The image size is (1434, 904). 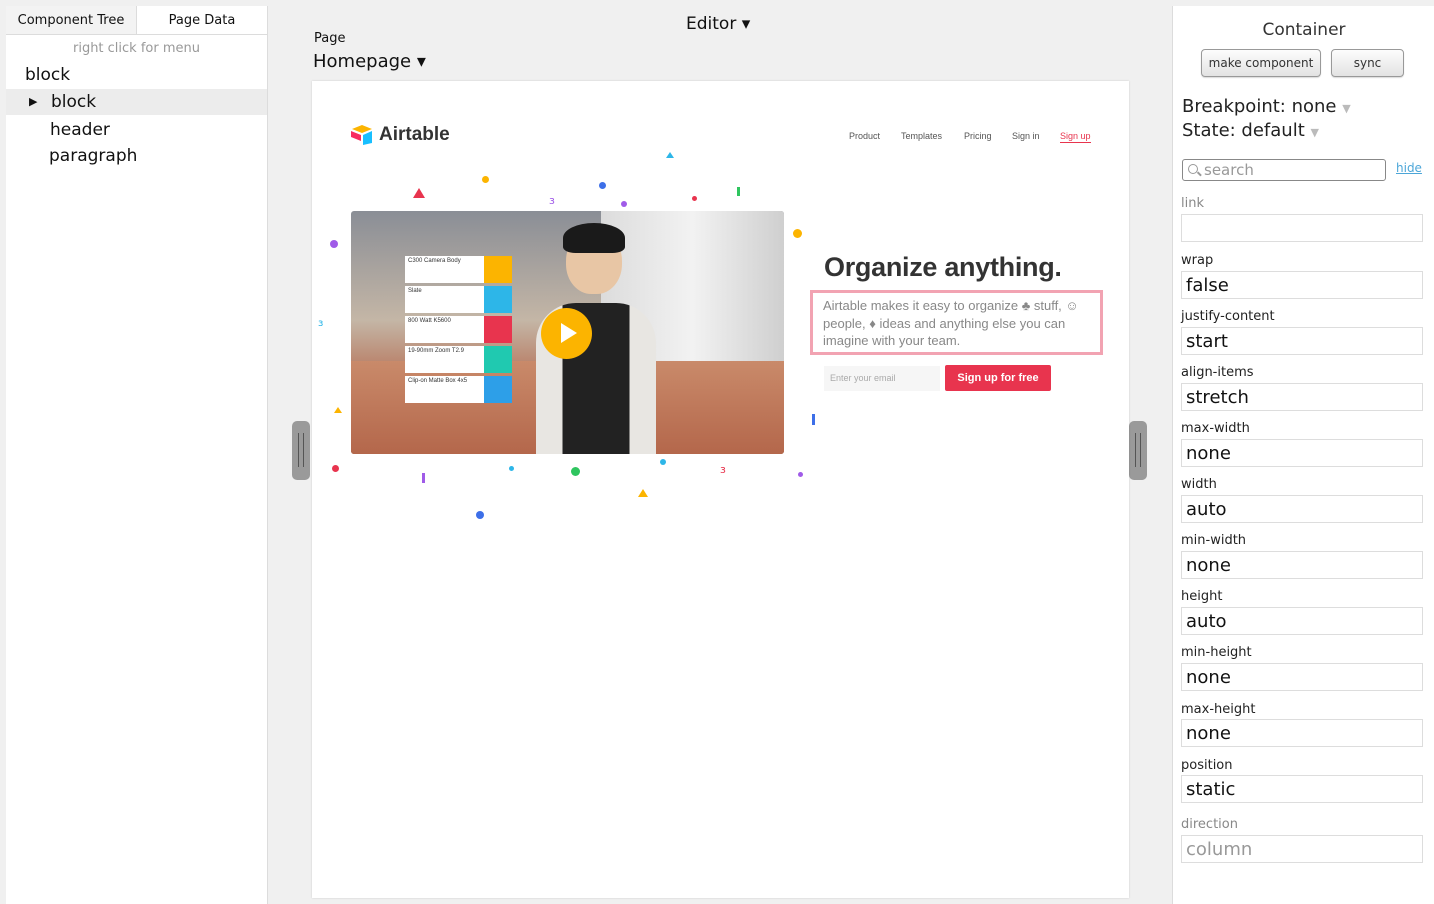 What do you see at coordinates (864, 136) in the screenshot?
I see `nav-product: Product` at bounding box center [864, 136].